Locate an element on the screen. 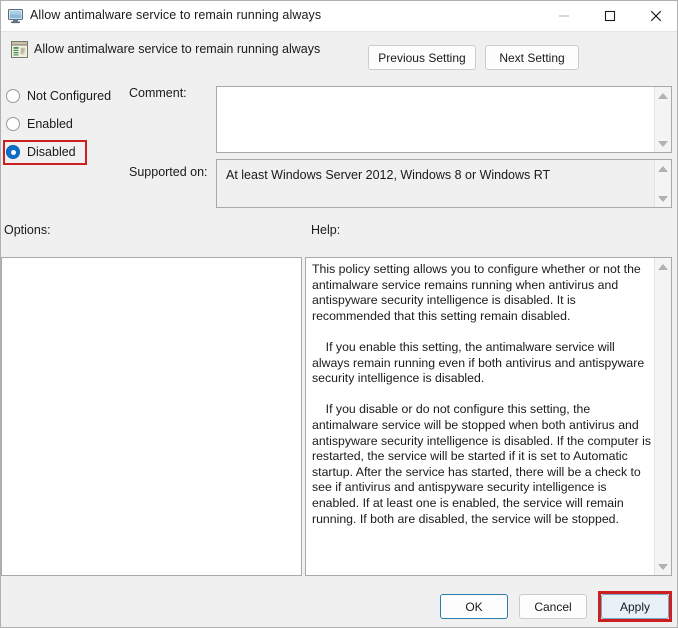 The image size is (678, 628). previous-setting-button: Previous Setting is located at coordinates (422, 57).